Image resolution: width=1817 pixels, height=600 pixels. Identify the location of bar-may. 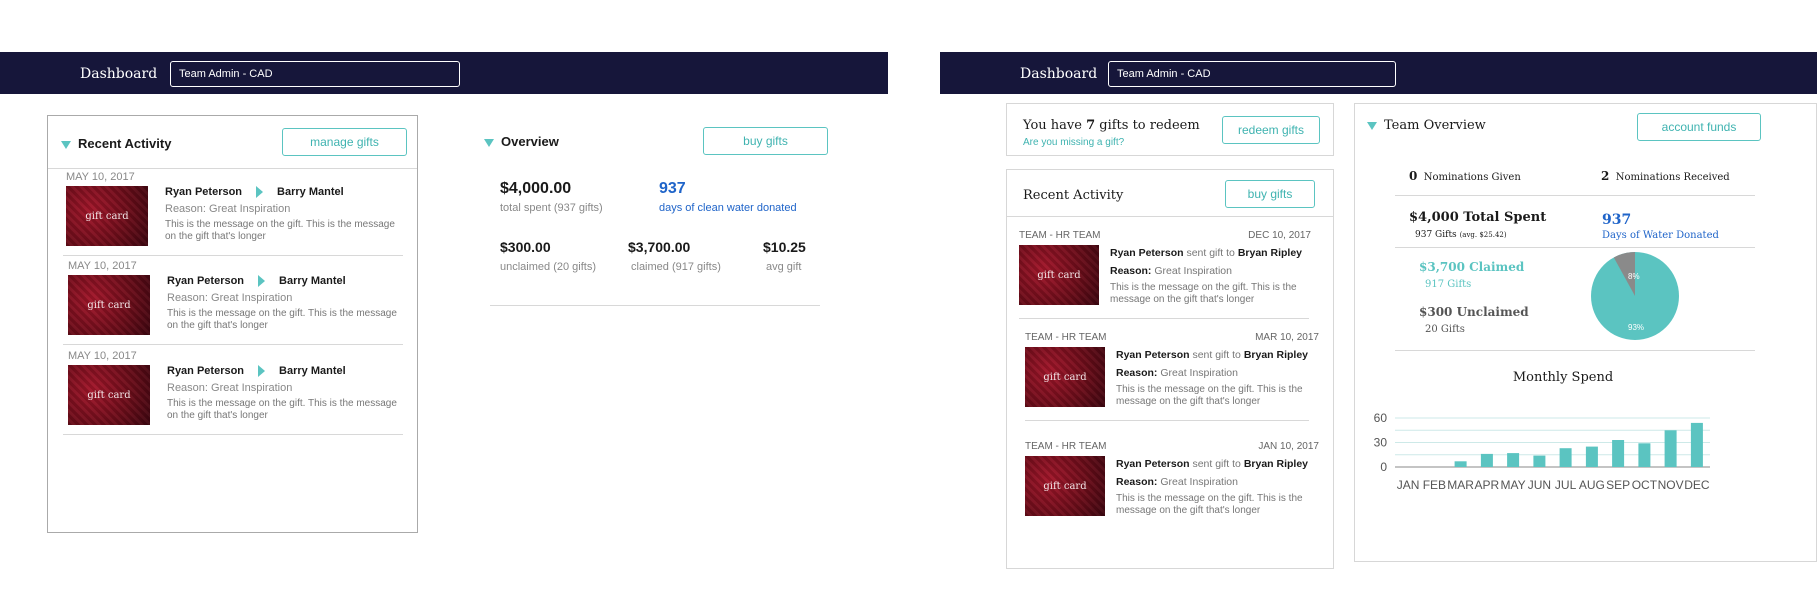
(1513, 460).